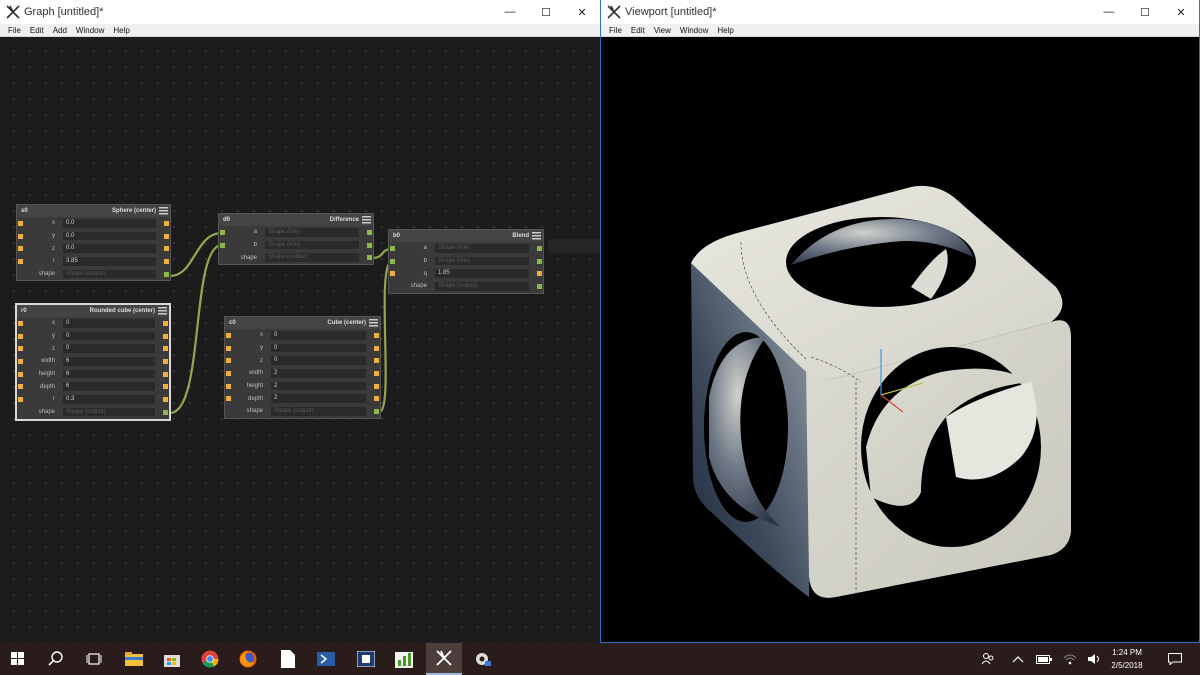 The image size is (1200, 675). What do you see at coordinates (615, 30) in the screenshot?
I see `menu-file: File` at bounding box center [615, 30].